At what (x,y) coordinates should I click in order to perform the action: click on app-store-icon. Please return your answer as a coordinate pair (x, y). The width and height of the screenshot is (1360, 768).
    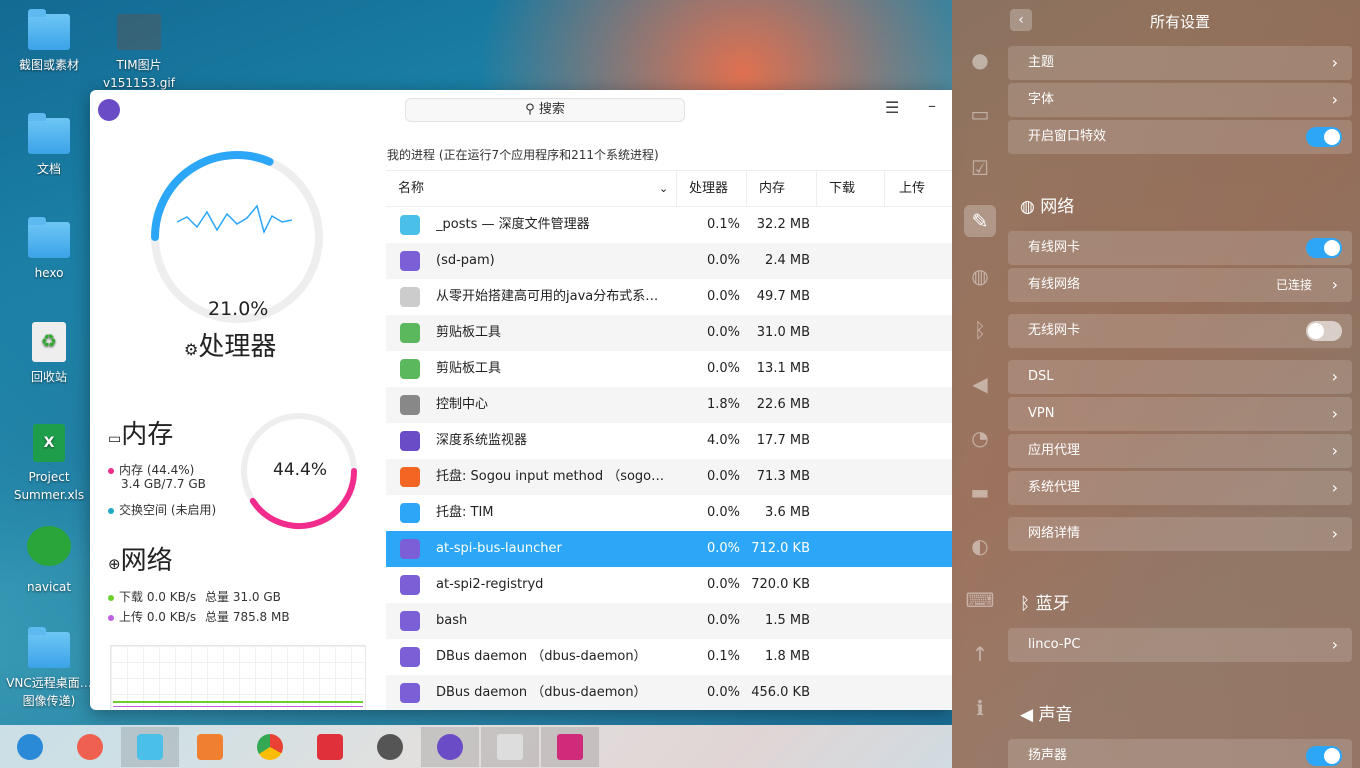
    Looking at the image, I should click on (210, 747).